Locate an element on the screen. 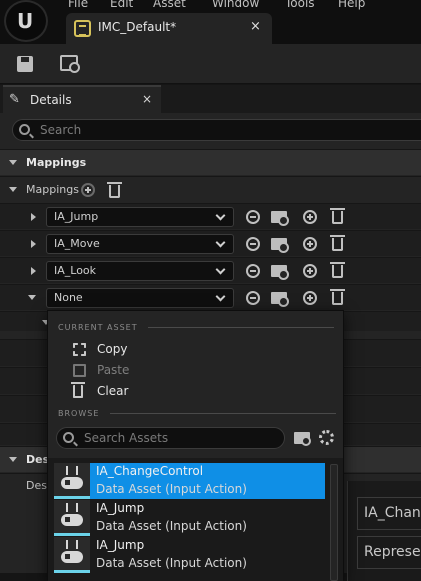  mappings-category-title: Mappings is located at coordinates (56, 162).